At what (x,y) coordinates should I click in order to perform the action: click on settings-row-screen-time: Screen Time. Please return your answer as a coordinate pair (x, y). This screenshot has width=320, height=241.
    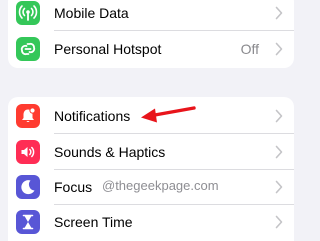
    Looking at the image, I should click on (151, 222).